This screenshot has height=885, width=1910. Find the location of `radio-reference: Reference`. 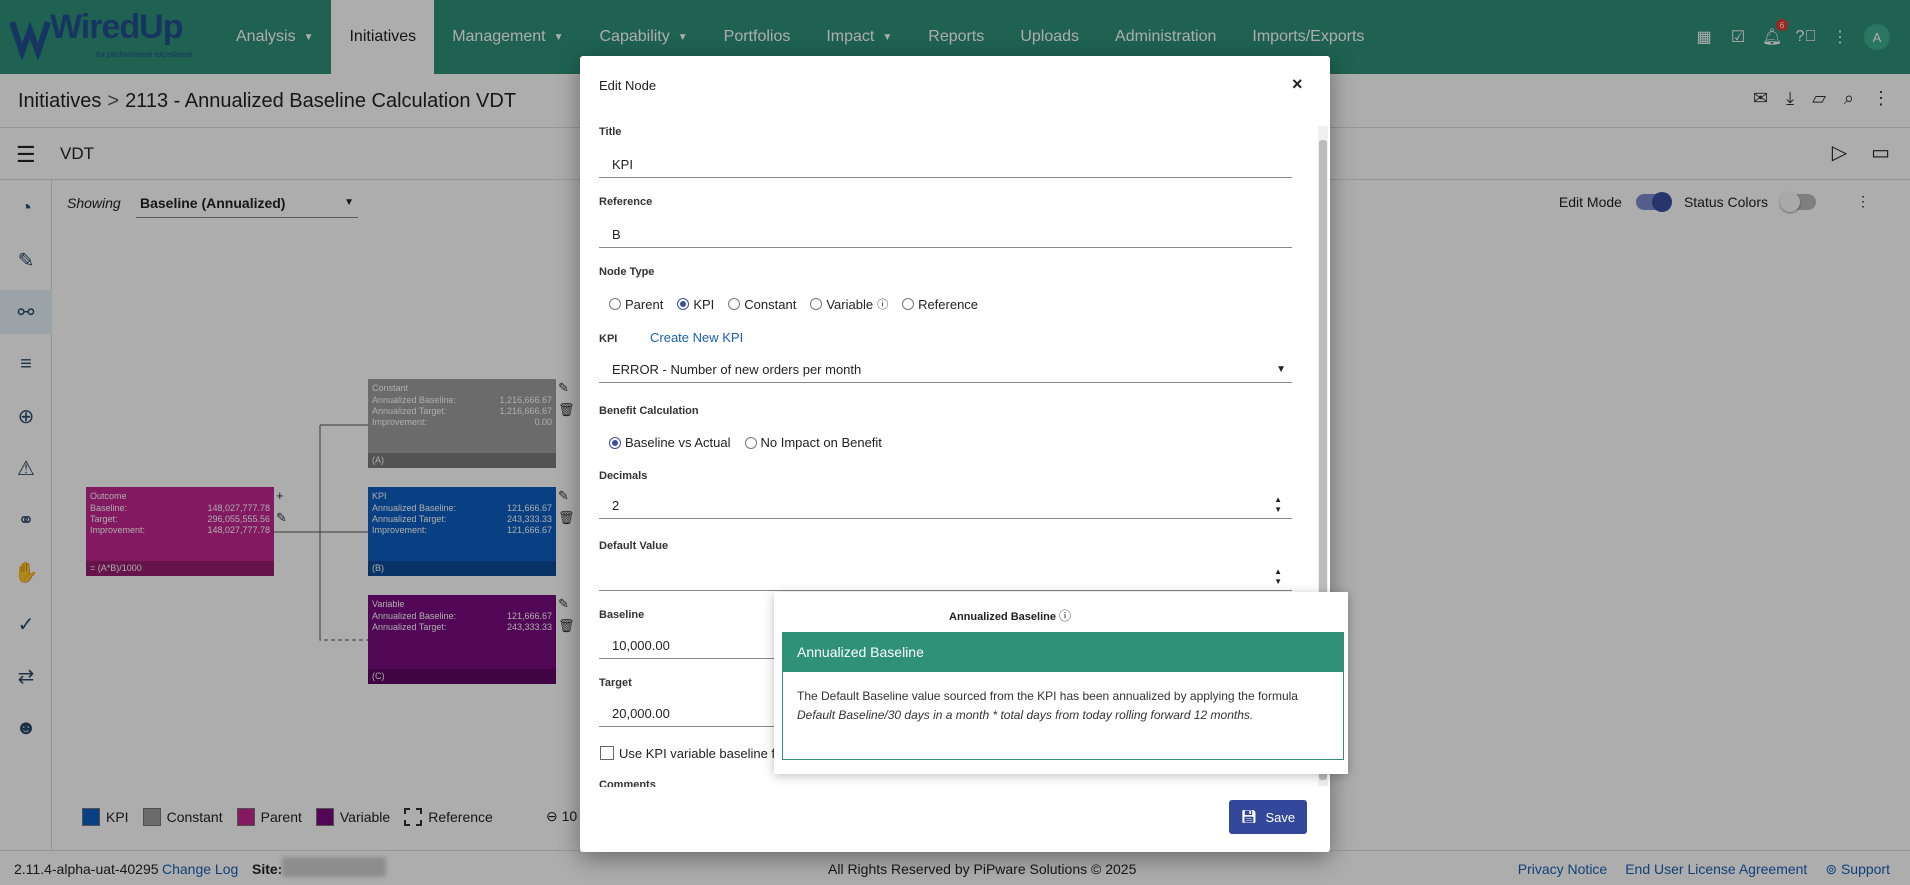

radio-reference: Reference is located at coordinates (940, 304).